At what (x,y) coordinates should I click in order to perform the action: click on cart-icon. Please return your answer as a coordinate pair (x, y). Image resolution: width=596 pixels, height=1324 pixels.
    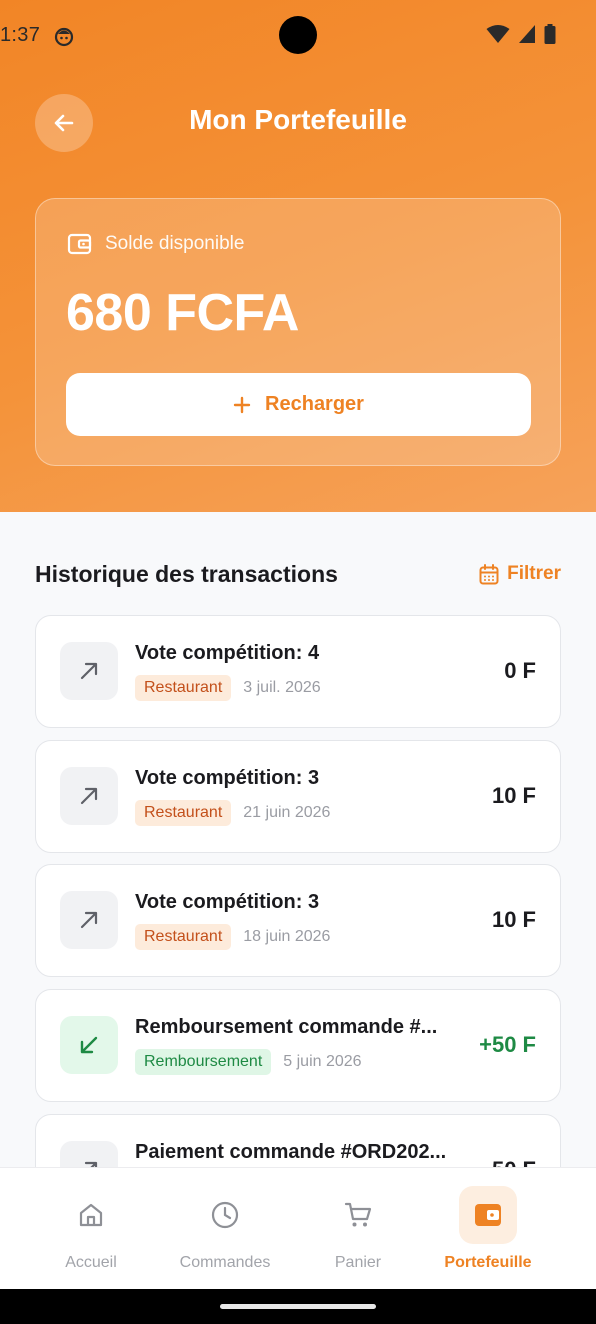
    Looking at the image, I should click on (358, 1214).